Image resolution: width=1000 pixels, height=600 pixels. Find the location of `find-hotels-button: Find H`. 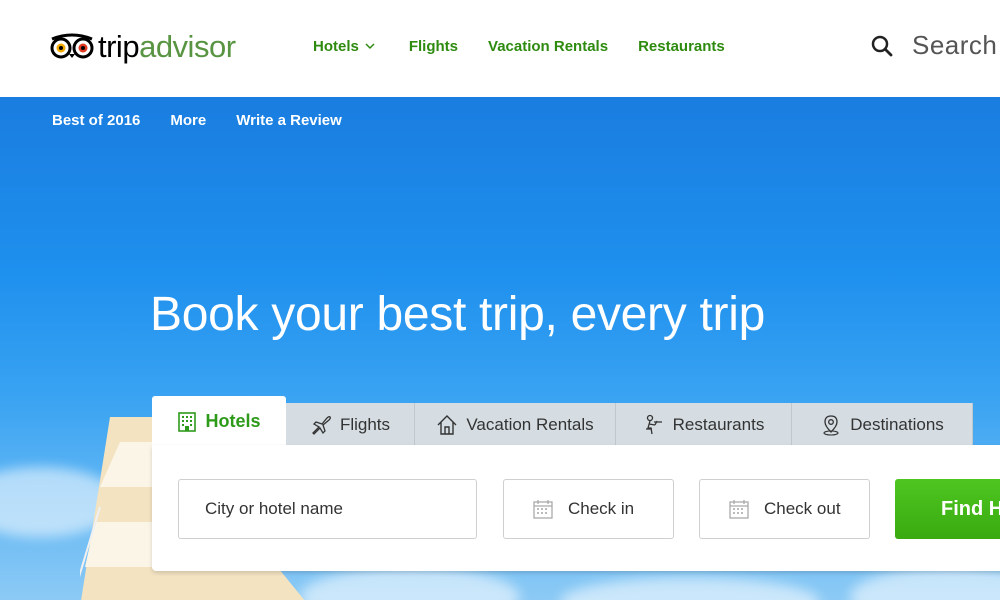

find-hotels-button: Find H is located at coordinates (947, 509).